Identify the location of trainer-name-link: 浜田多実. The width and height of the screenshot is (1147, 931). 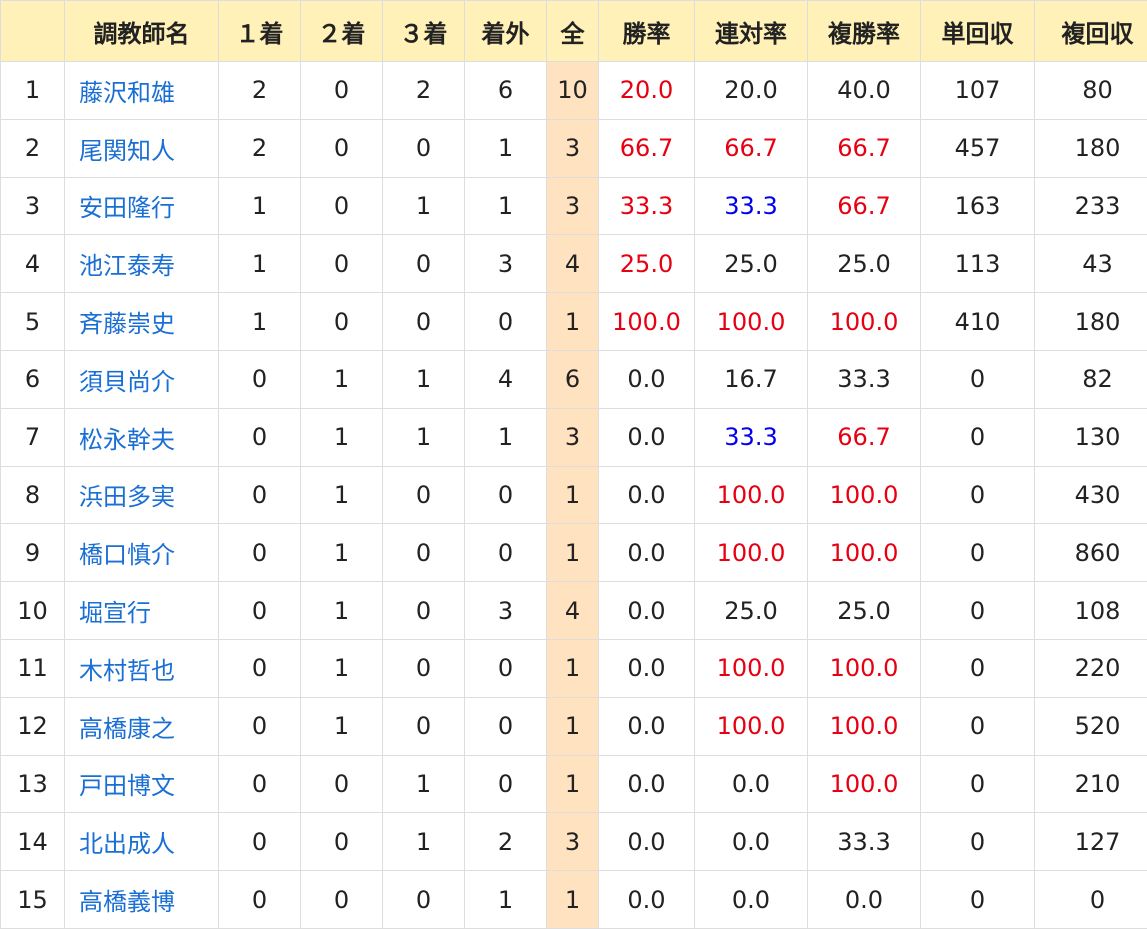
(127, 497).